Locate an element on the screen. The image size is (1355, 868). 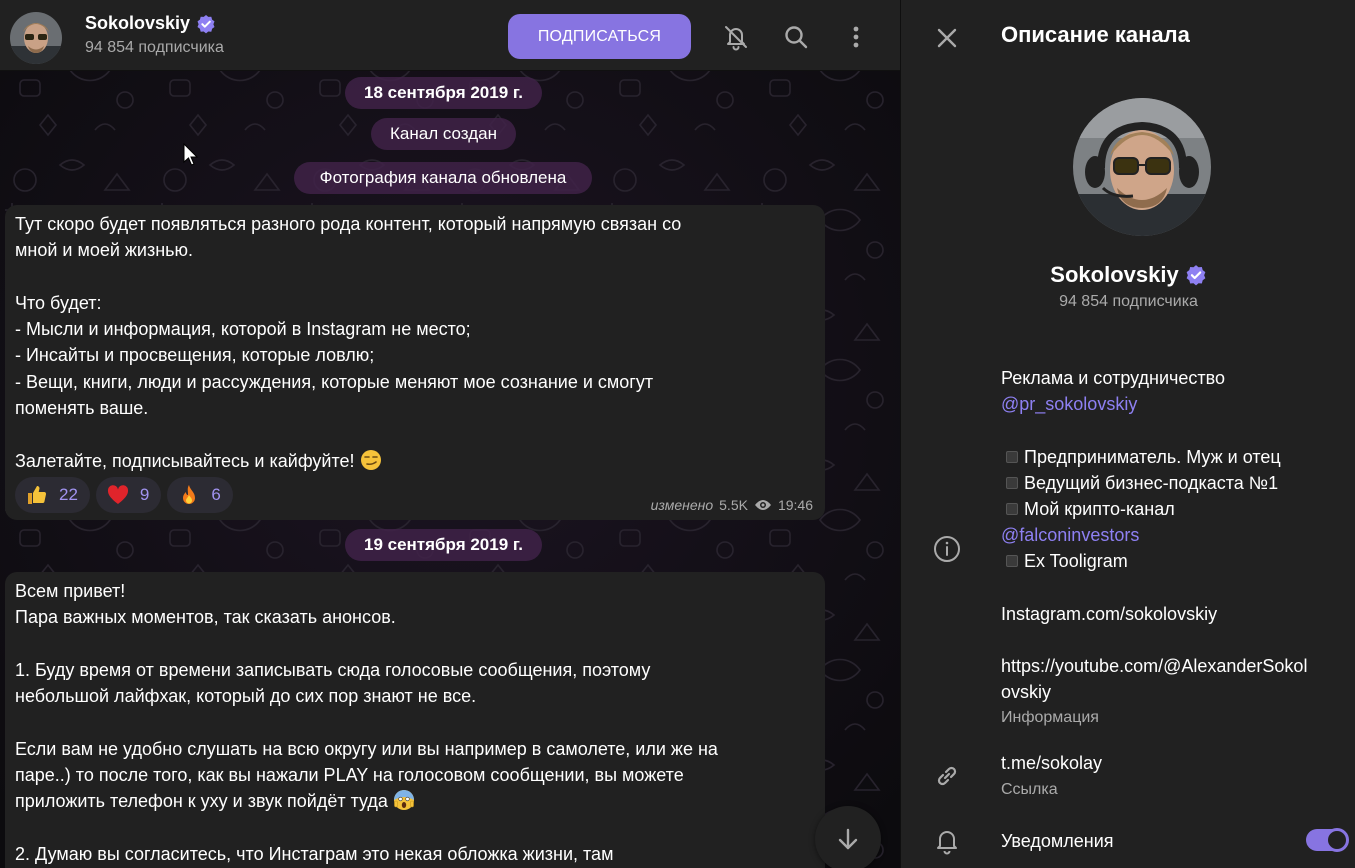
description-line: Реклама и сотрудничество is located at coordinates (1113, 378).